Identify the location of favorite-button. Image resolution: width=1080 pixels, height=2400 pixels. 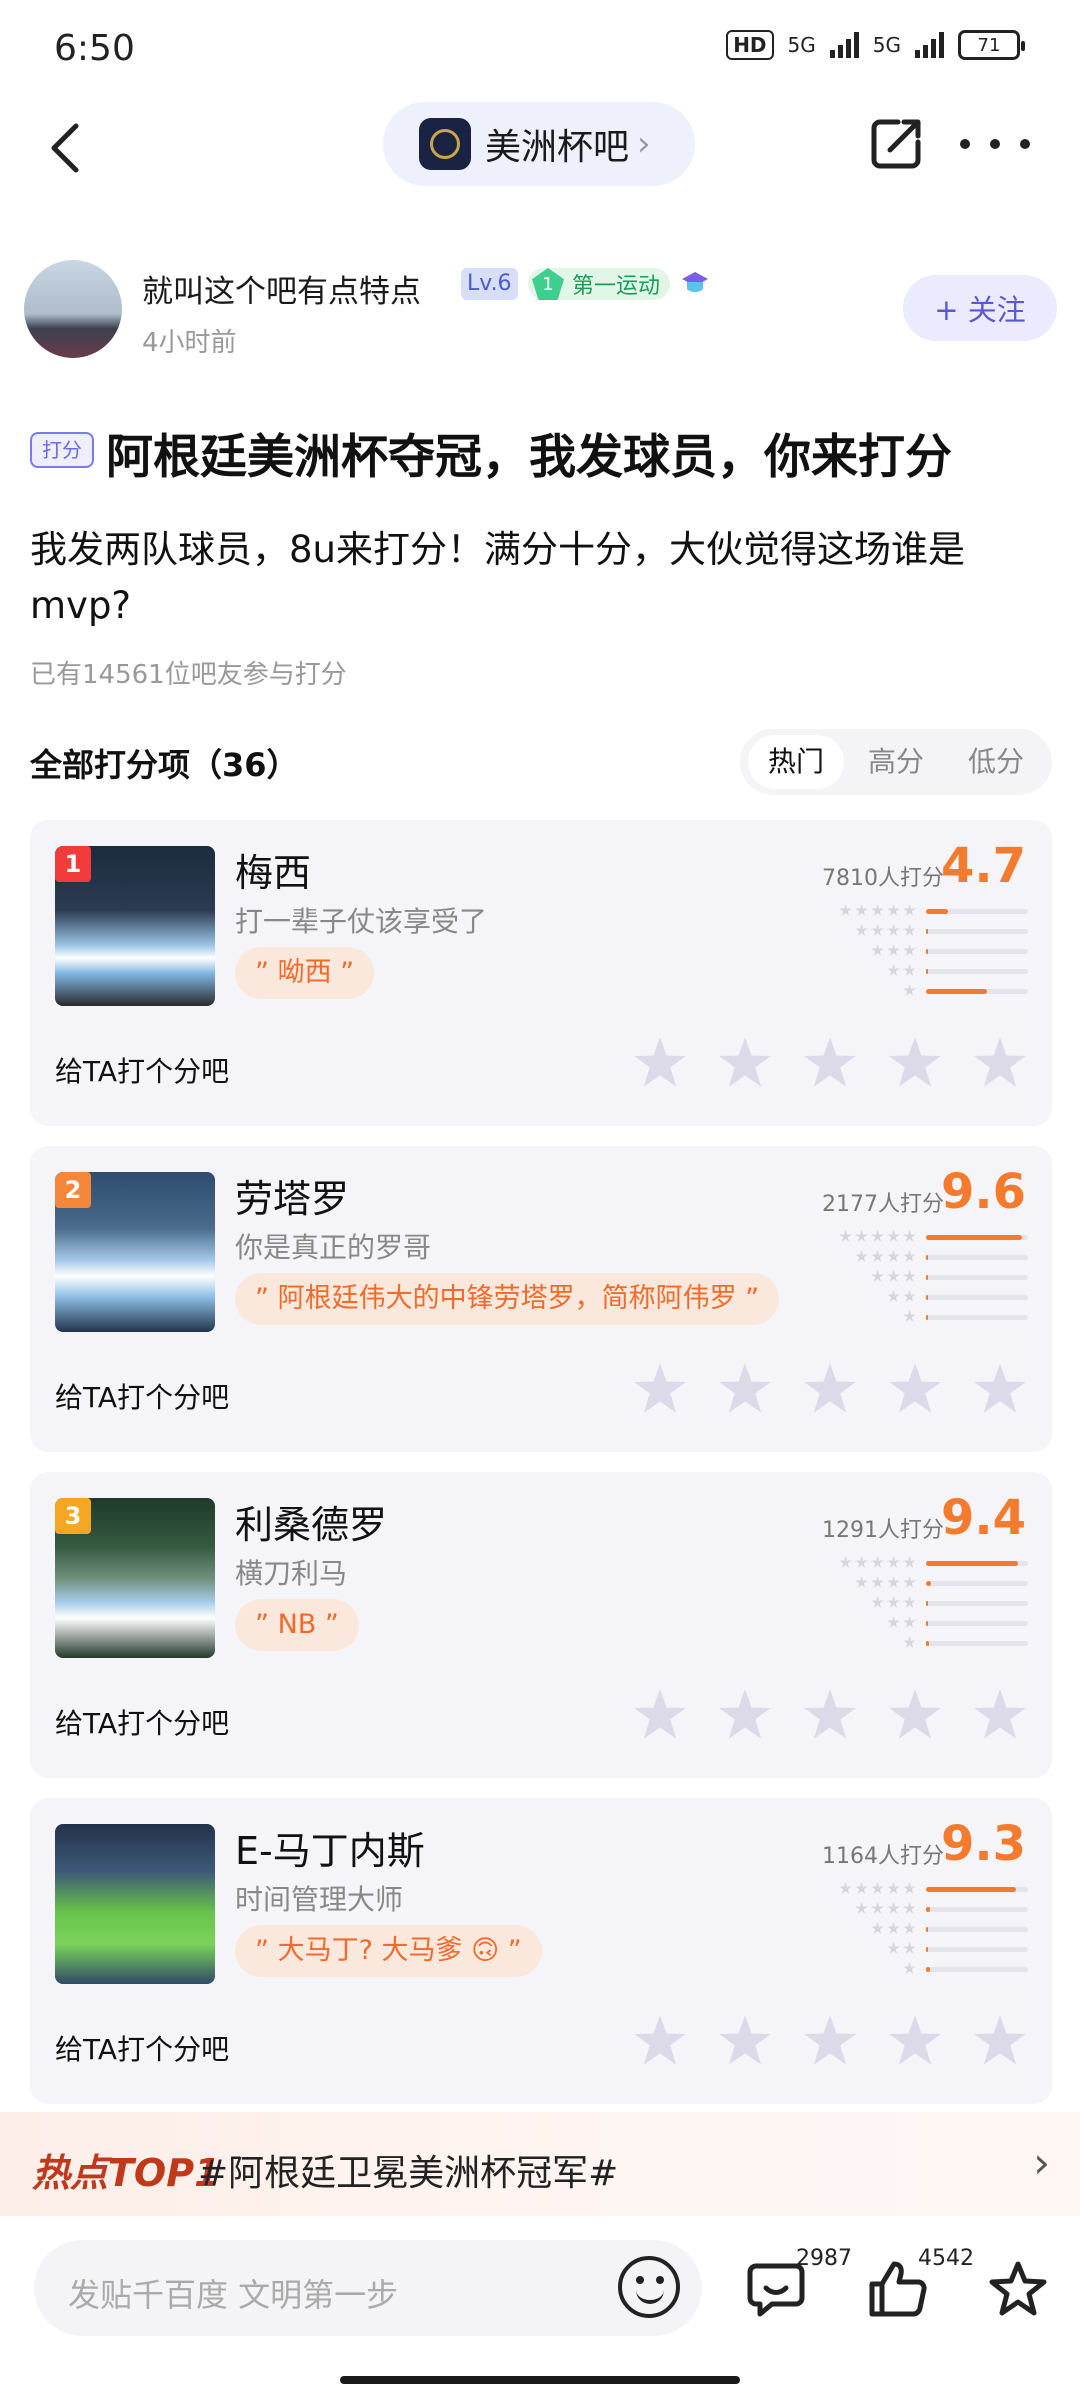
(1018, 2289).